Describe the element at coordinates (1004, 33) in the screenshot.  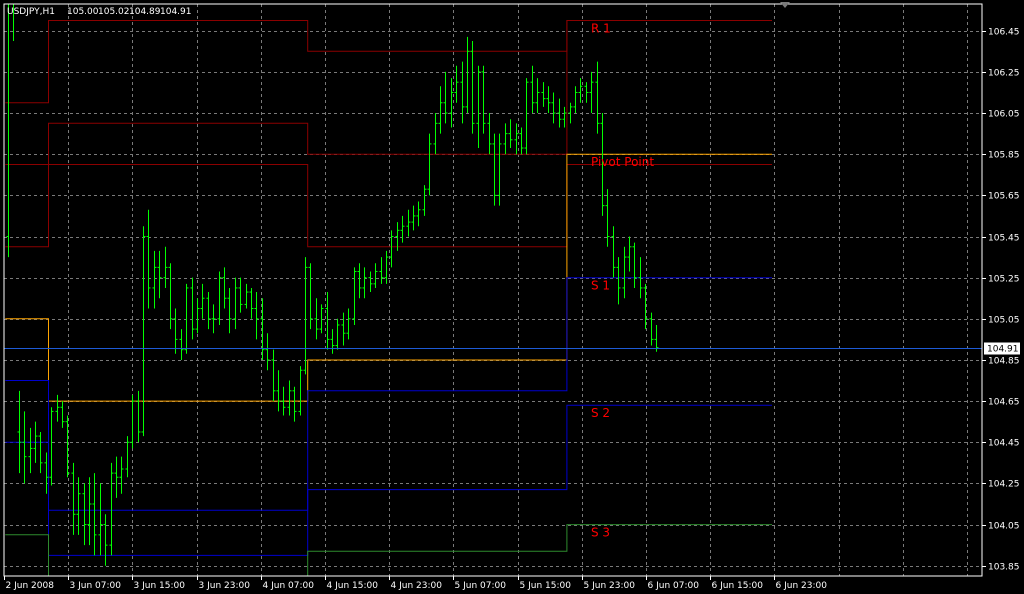
I see `y-tick-label: 106.45` at that location.